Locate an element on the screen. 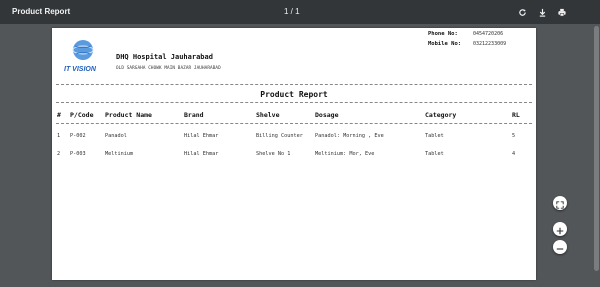 The width and height of the screenshot is (600, 287). document-title: Product Report is located at coordinates (41, 11).